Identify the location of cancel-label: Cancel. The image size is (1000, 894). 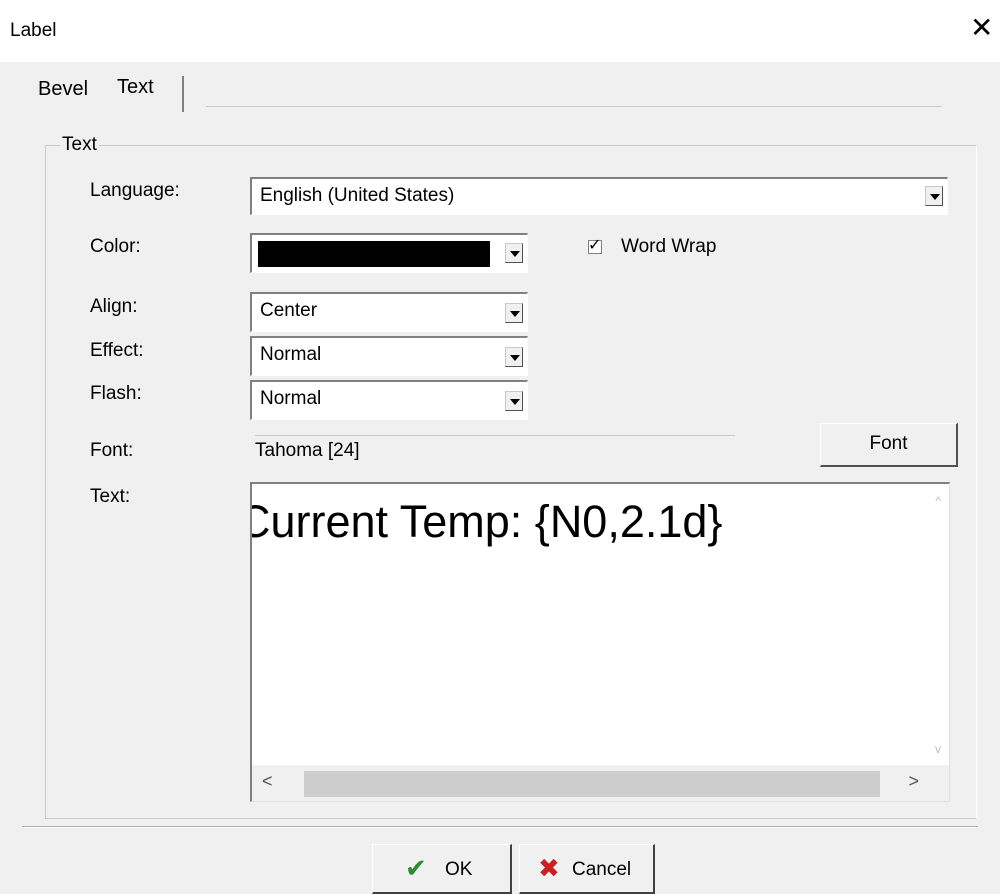
(602, 869).